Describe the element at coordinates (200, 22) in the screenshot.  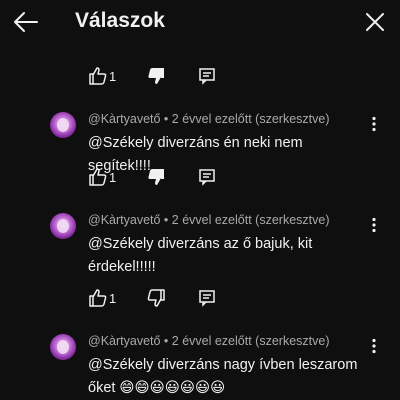
I see `header-bar: Válaszok` at that location.